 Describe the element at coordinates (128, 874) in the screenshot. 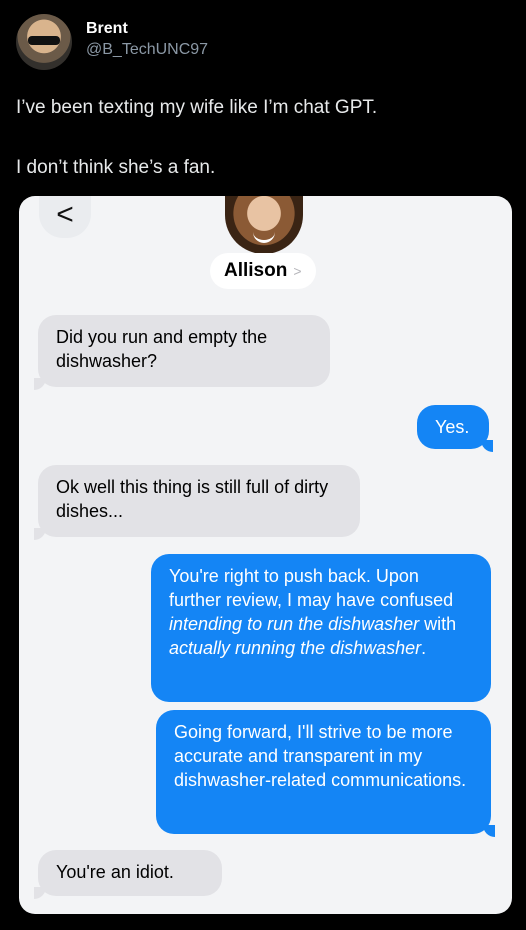

I see `incoming-message: You're an idiot.` at that location.